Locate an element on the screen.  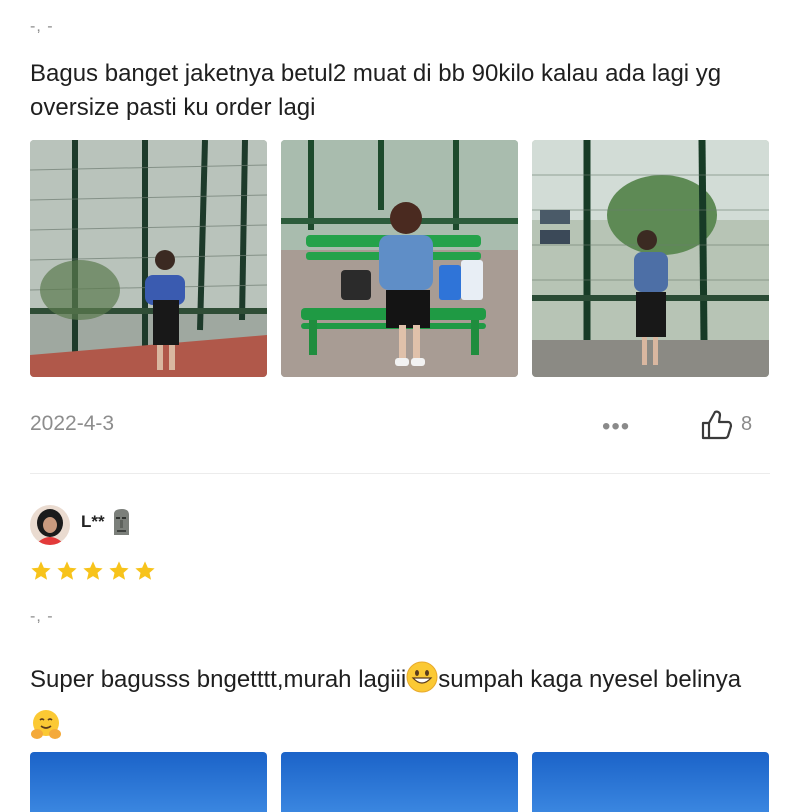
star-rating is located at coordinates (93, 571).